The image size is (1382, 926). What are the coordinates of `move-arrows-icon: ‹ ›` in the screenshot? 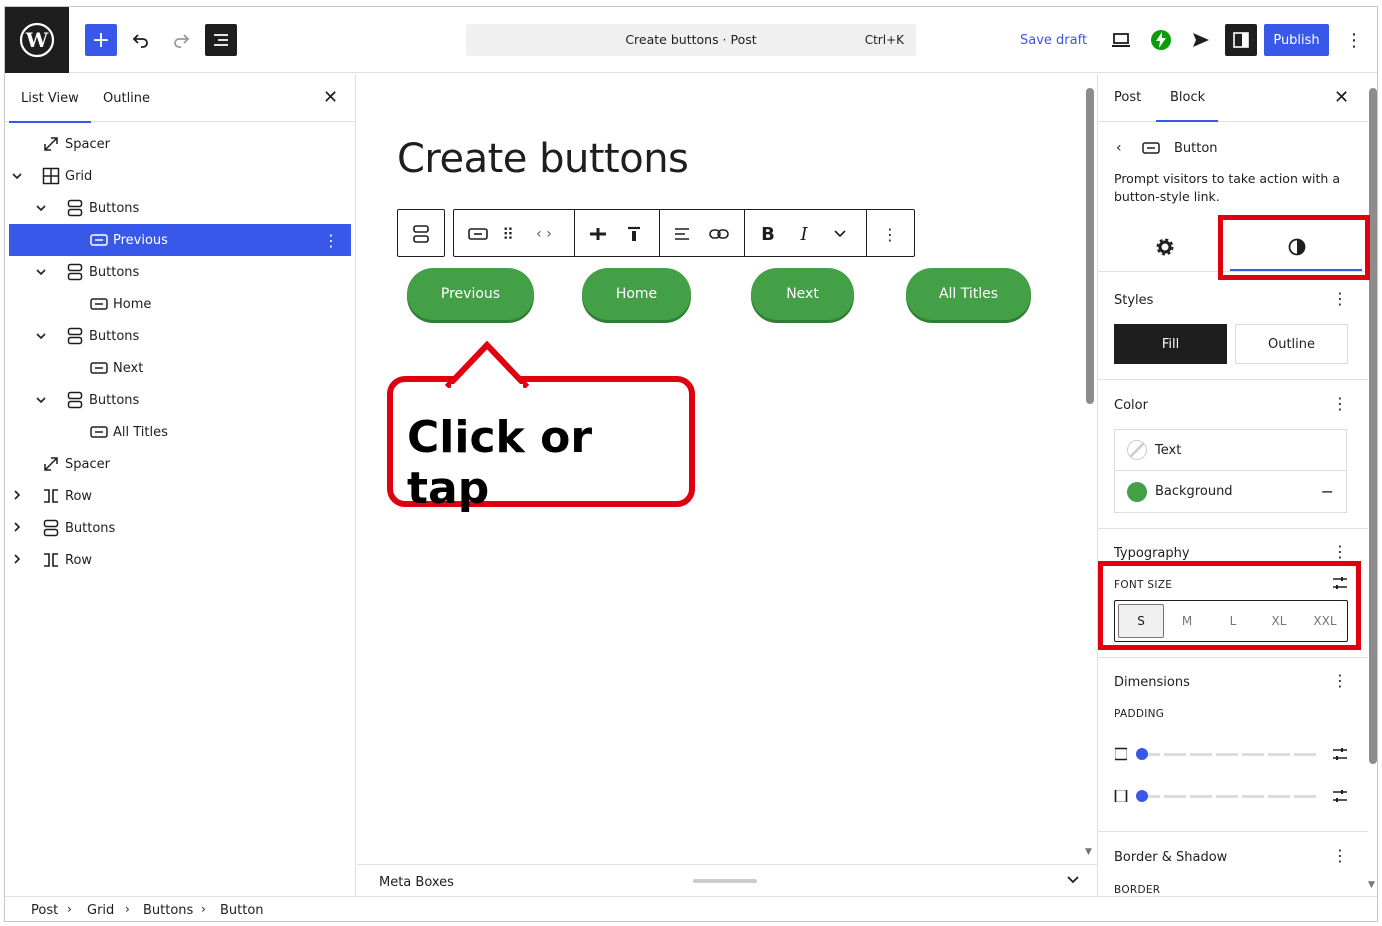 It's located at (544, 234).